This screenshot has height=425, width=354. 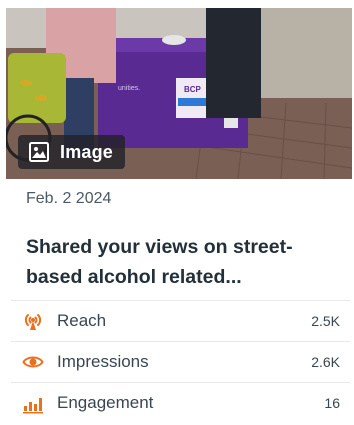 What do you see at coordinates (69, 198) in the screenshot?
I see `post-date: Feb. 2 2024` at bounding box center [69, 198].